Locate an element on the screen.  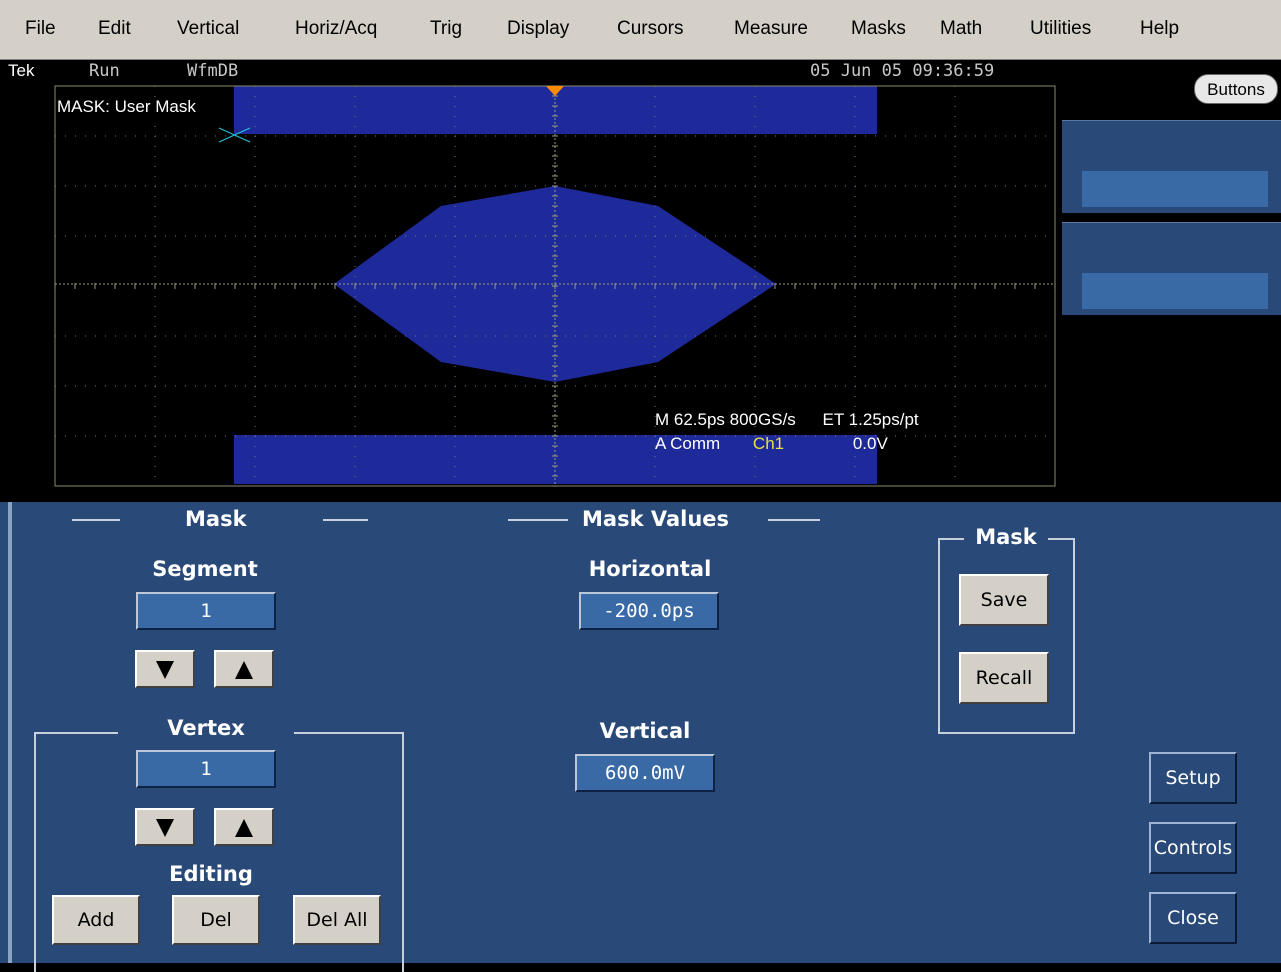
menu-display: Display is located at coordinates (538, 29).